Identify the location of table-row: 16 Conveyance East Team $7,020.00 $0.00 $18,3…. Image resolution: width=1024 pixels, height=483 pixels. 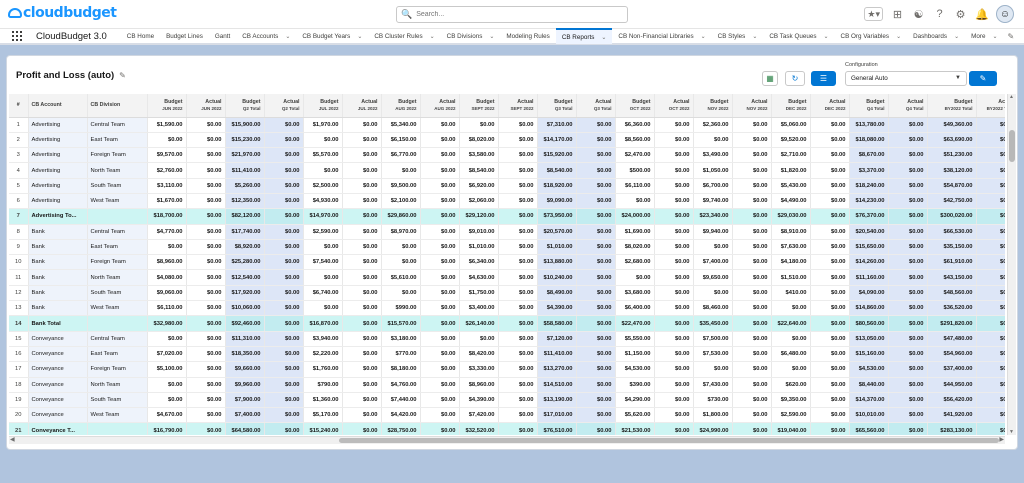
(507, 354).